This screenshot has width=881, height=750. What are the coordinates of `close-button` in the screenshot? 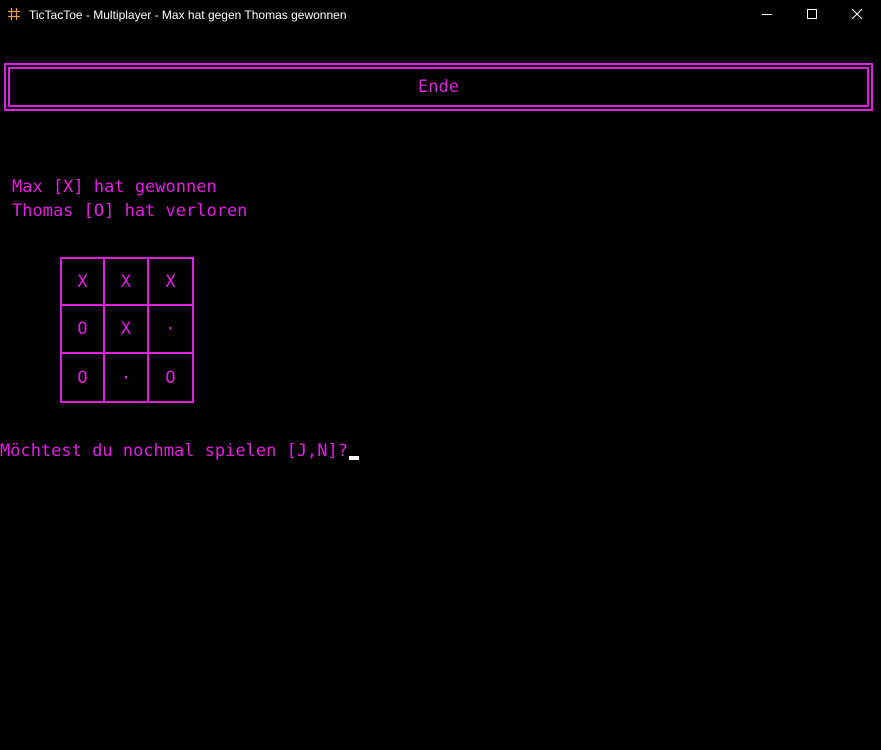 It's located at (857, 15).